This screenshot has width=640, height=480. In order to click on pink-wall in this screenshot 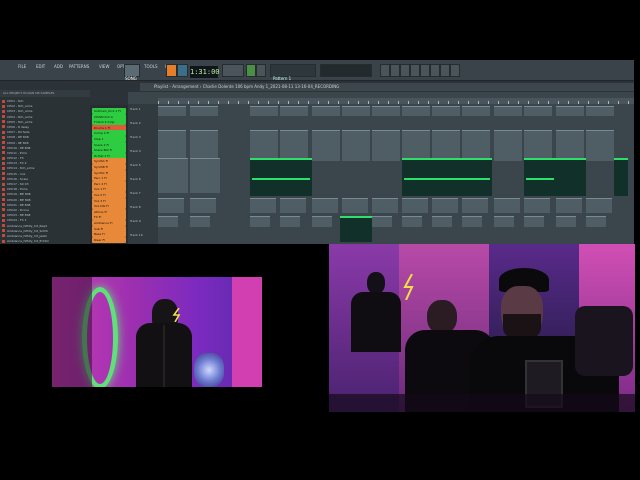, I will do `click(247, 332)`.